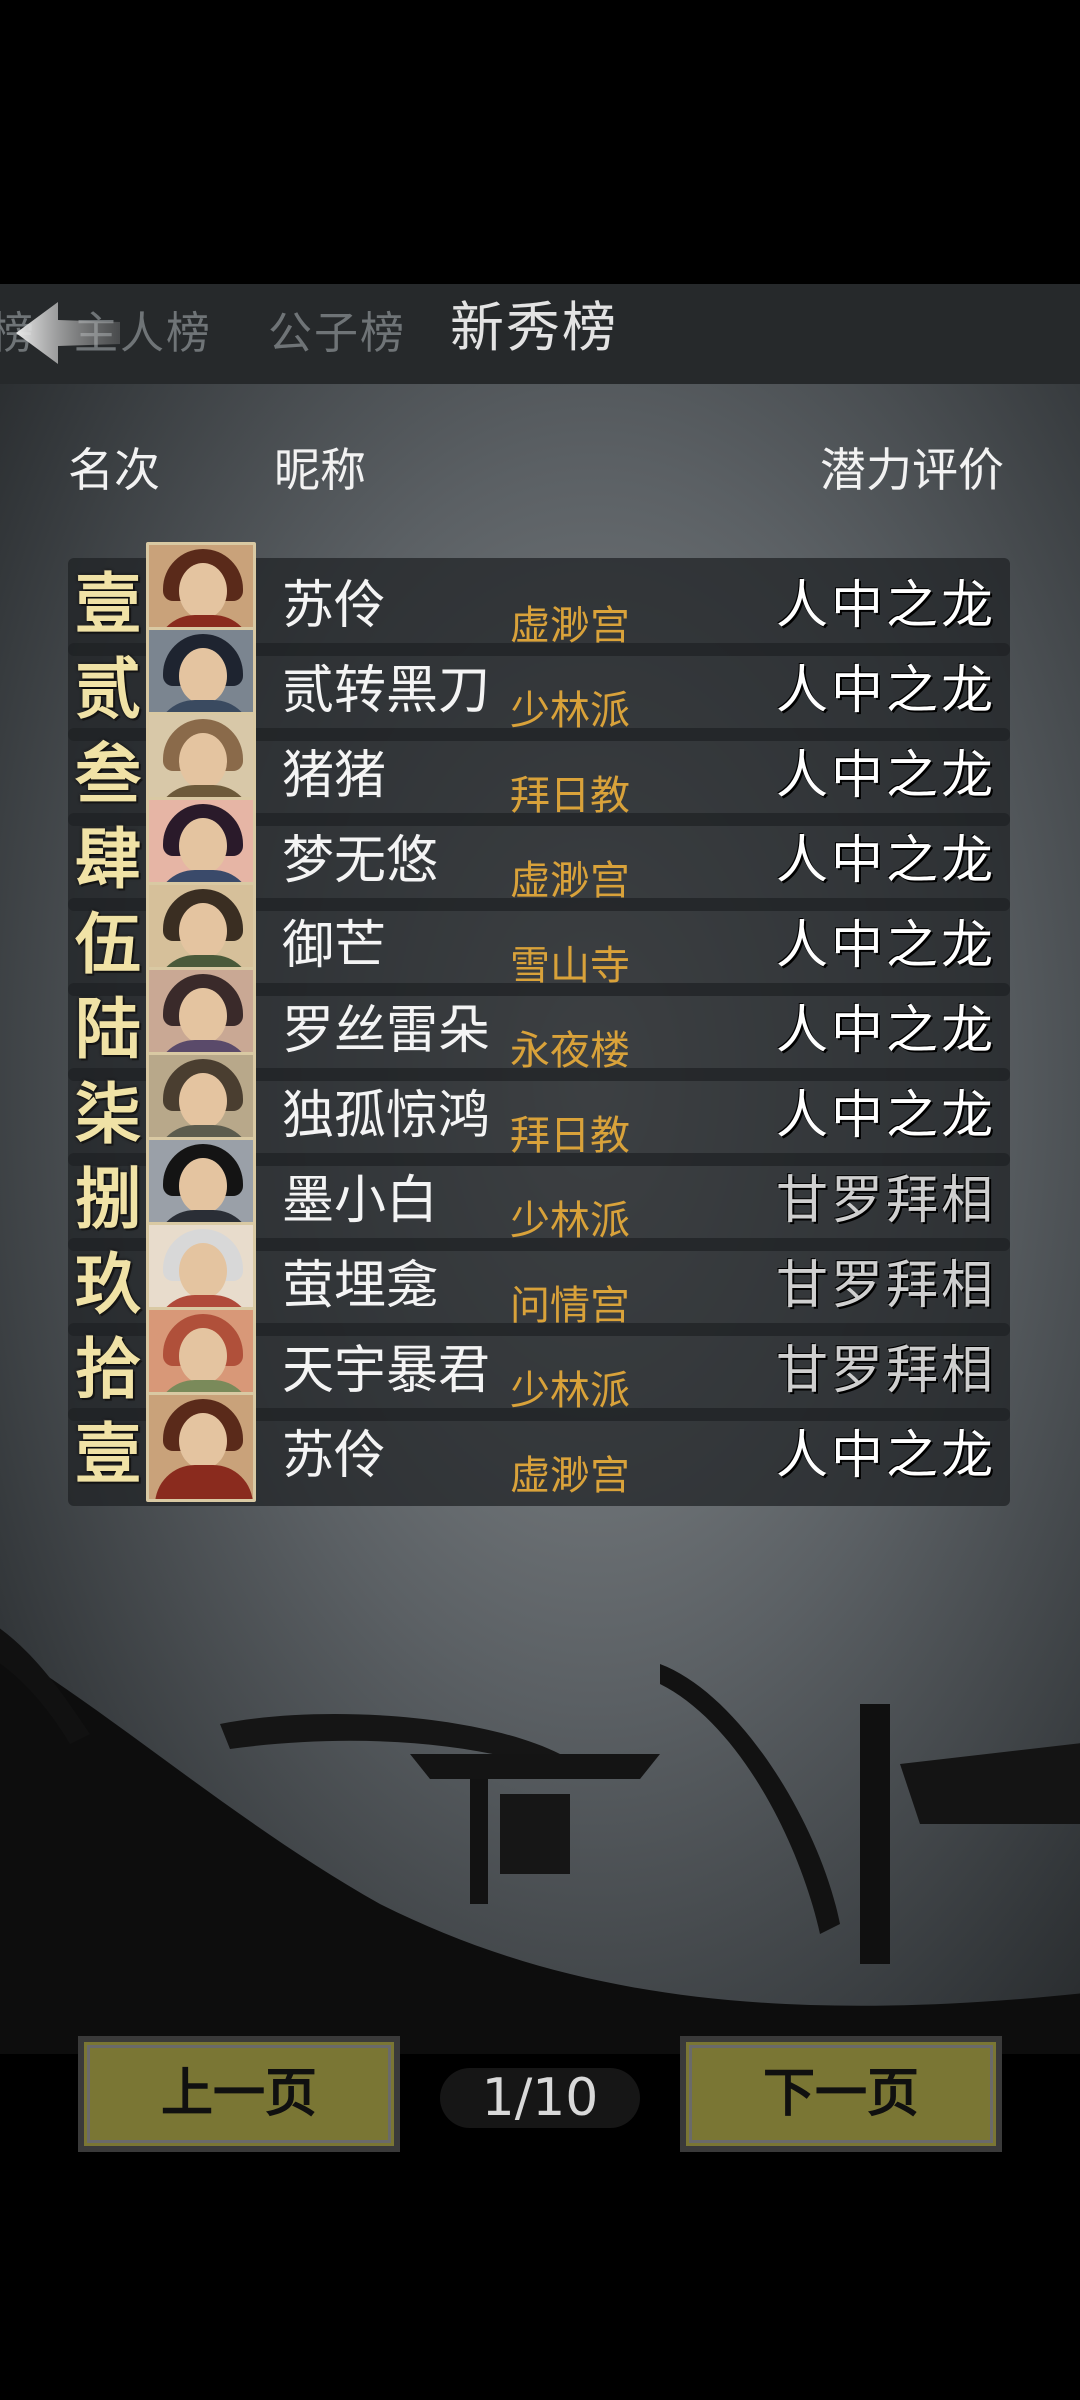 The height and width of the screenshot is (2400, 1080). Describe the element at coordinates (68, 333) in the screenshot. I see `back-arrow-icon` at that location.